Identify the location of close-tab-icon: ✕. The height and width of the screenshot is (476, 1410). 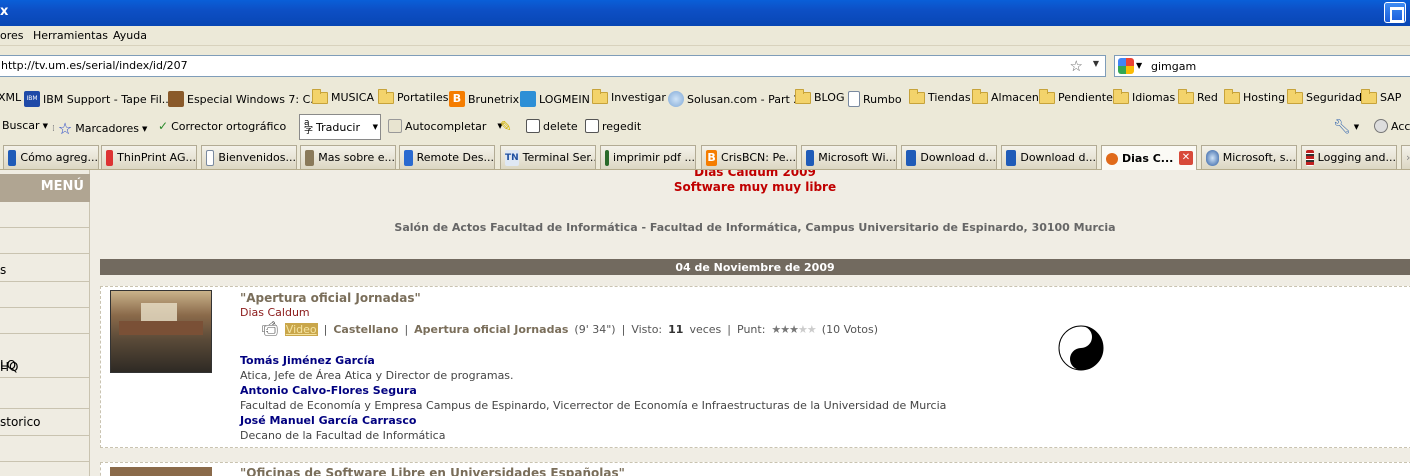
(1186, 158).